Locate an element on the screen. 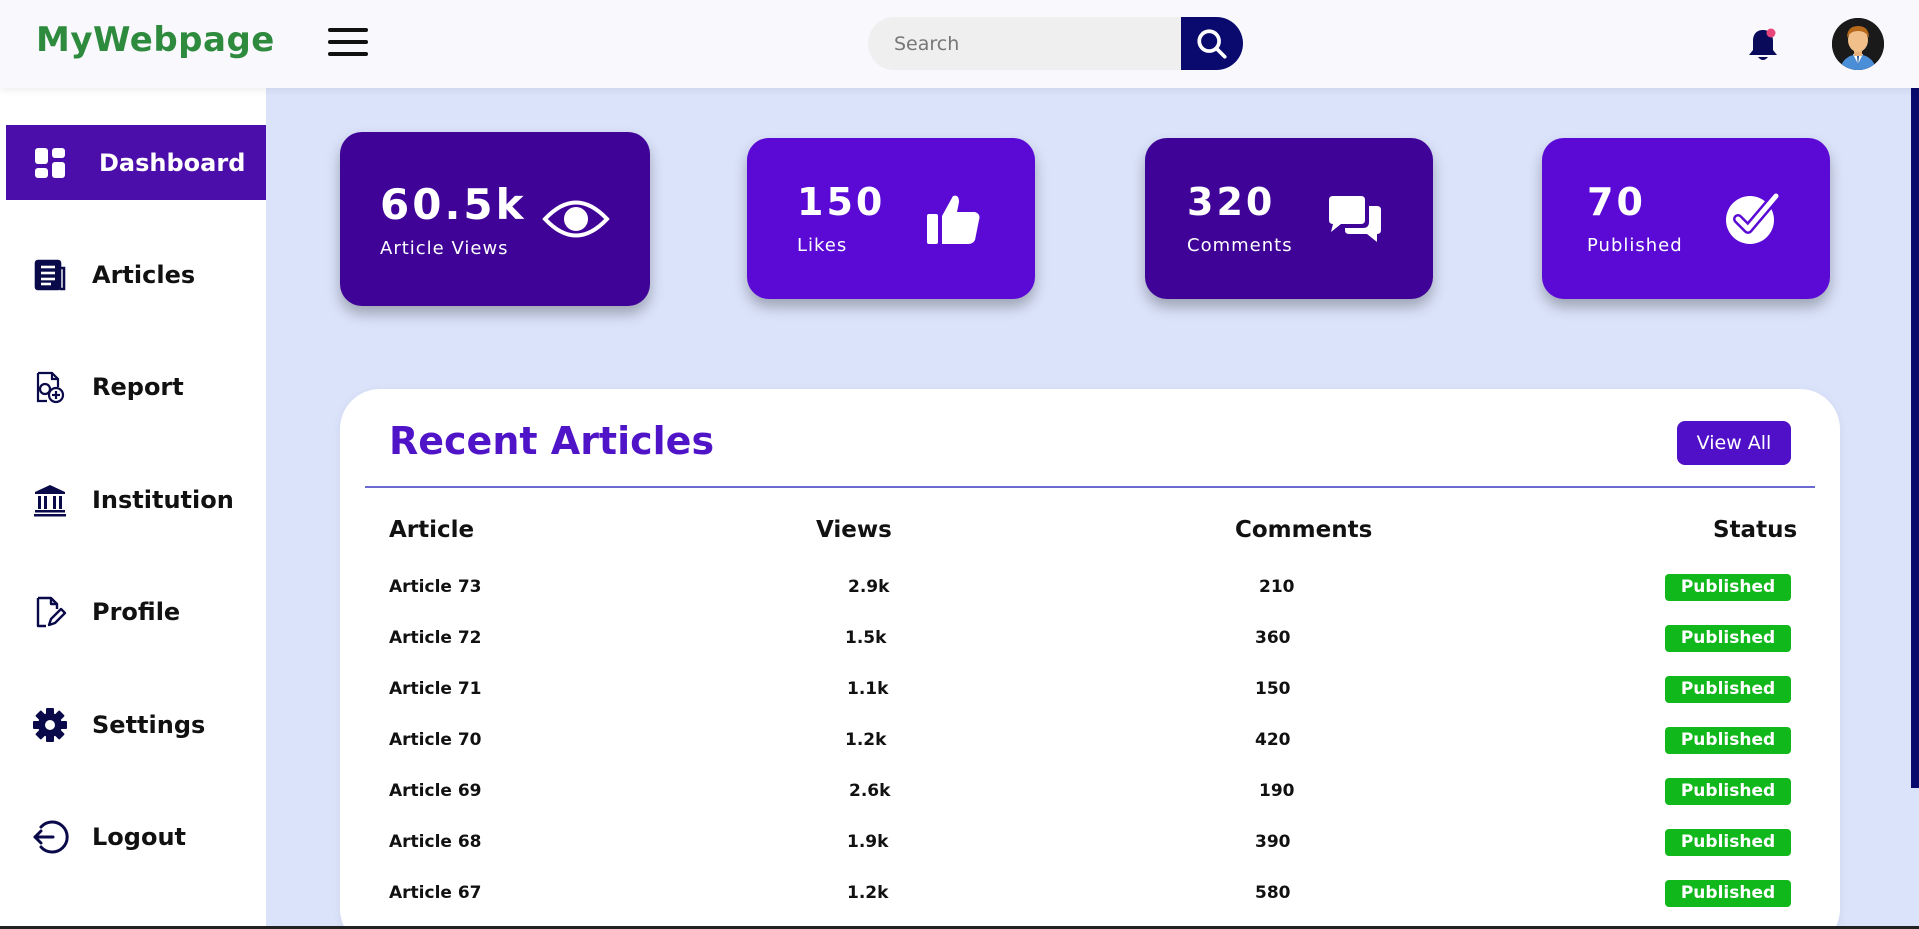  profile-icon is located at coordinates (50, 612).